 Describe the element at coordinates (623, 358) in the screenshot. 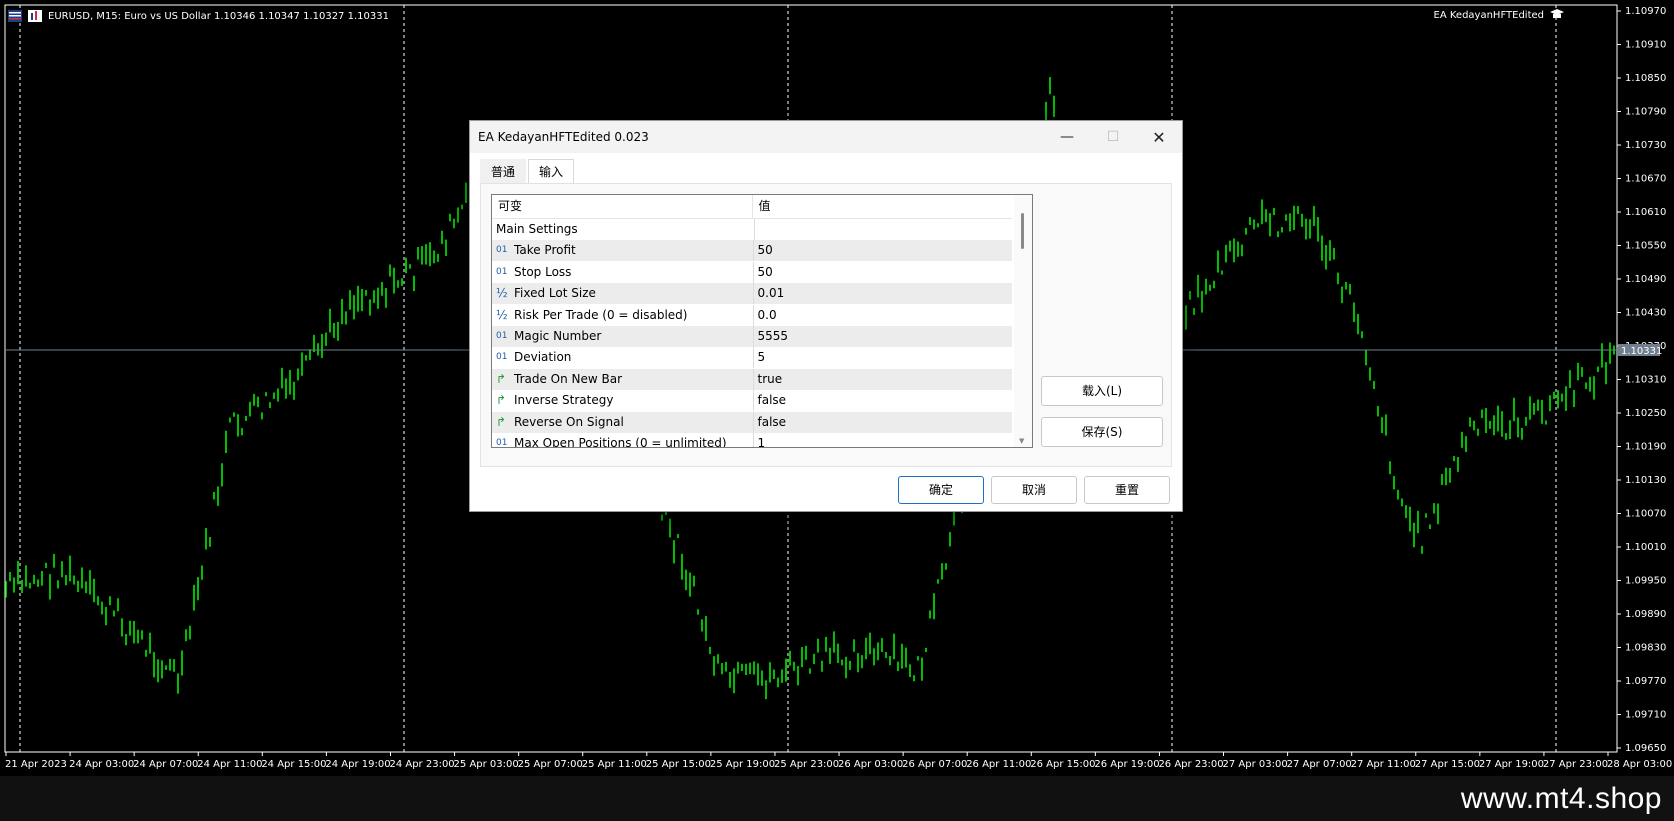

I see `param-name-cell: 01 Deviation` at that location.